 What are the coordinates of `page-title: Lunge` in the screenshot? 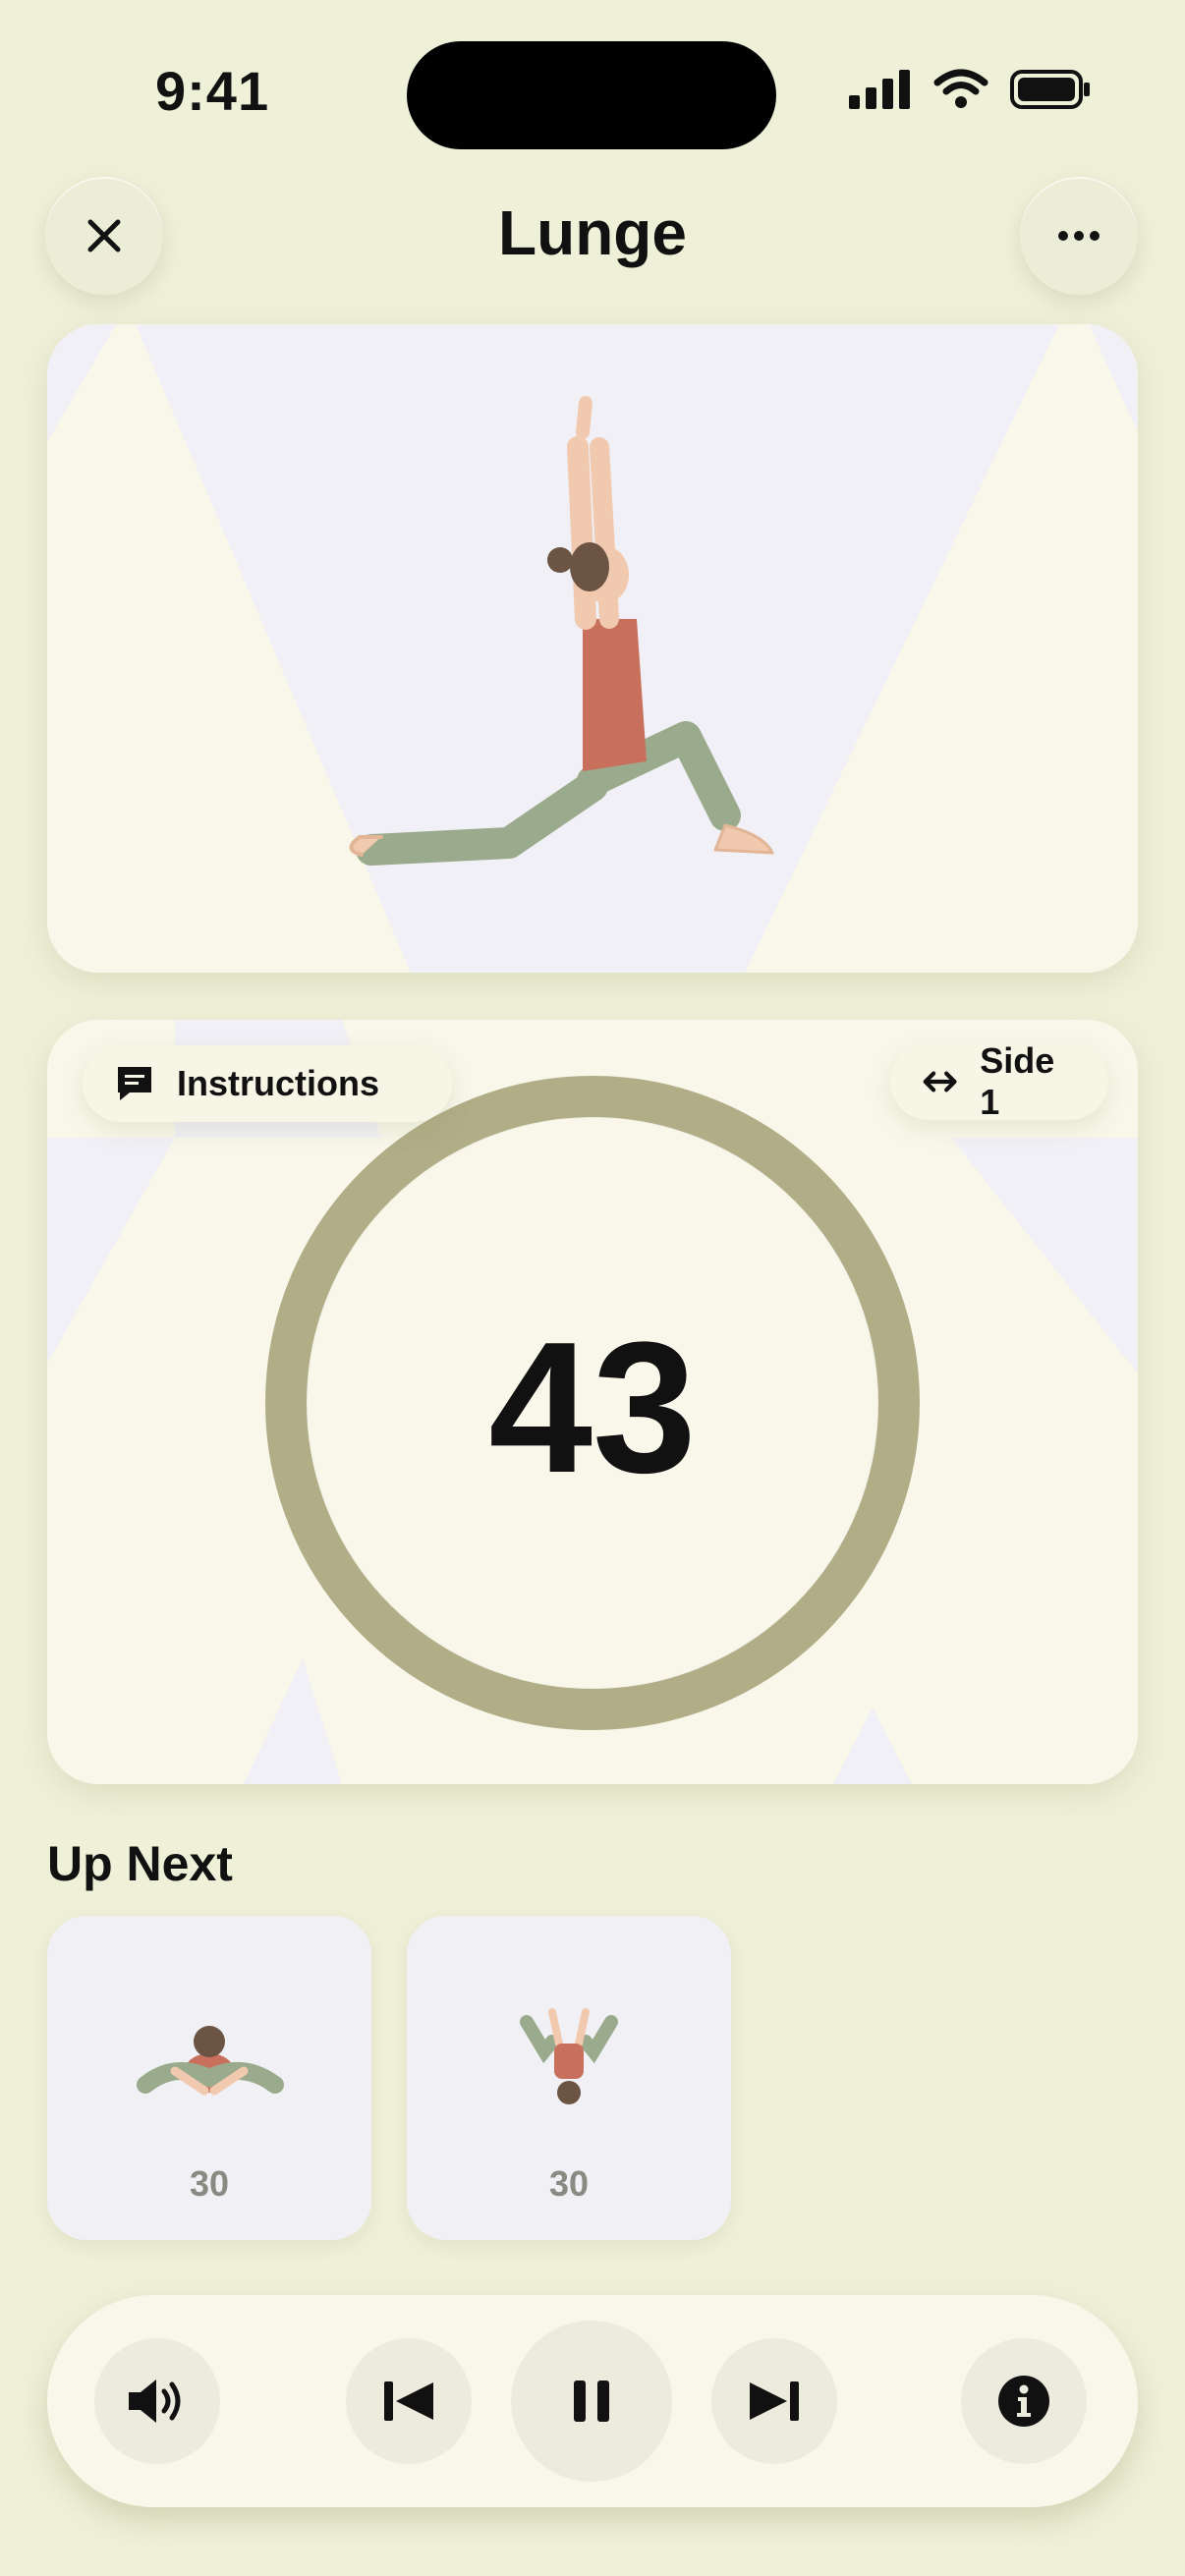 It's located at (592, 232).